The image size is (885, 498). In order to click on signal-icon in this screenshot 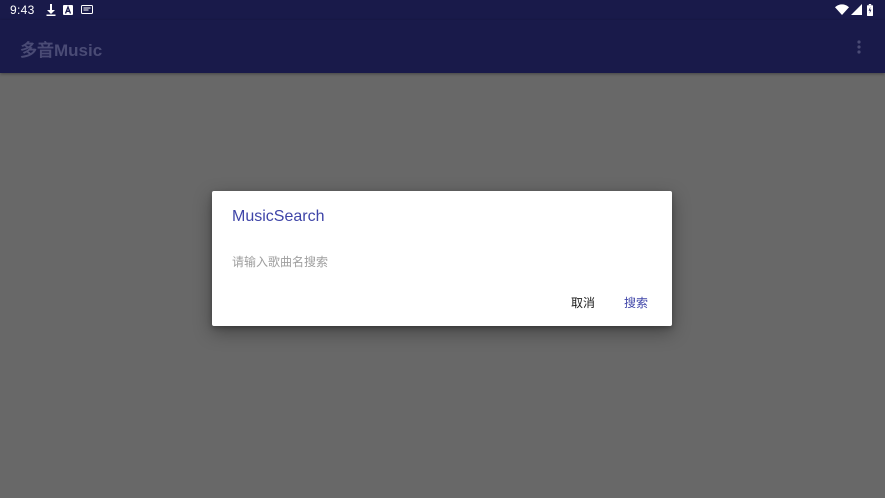, I will do `click(856, 9)`.